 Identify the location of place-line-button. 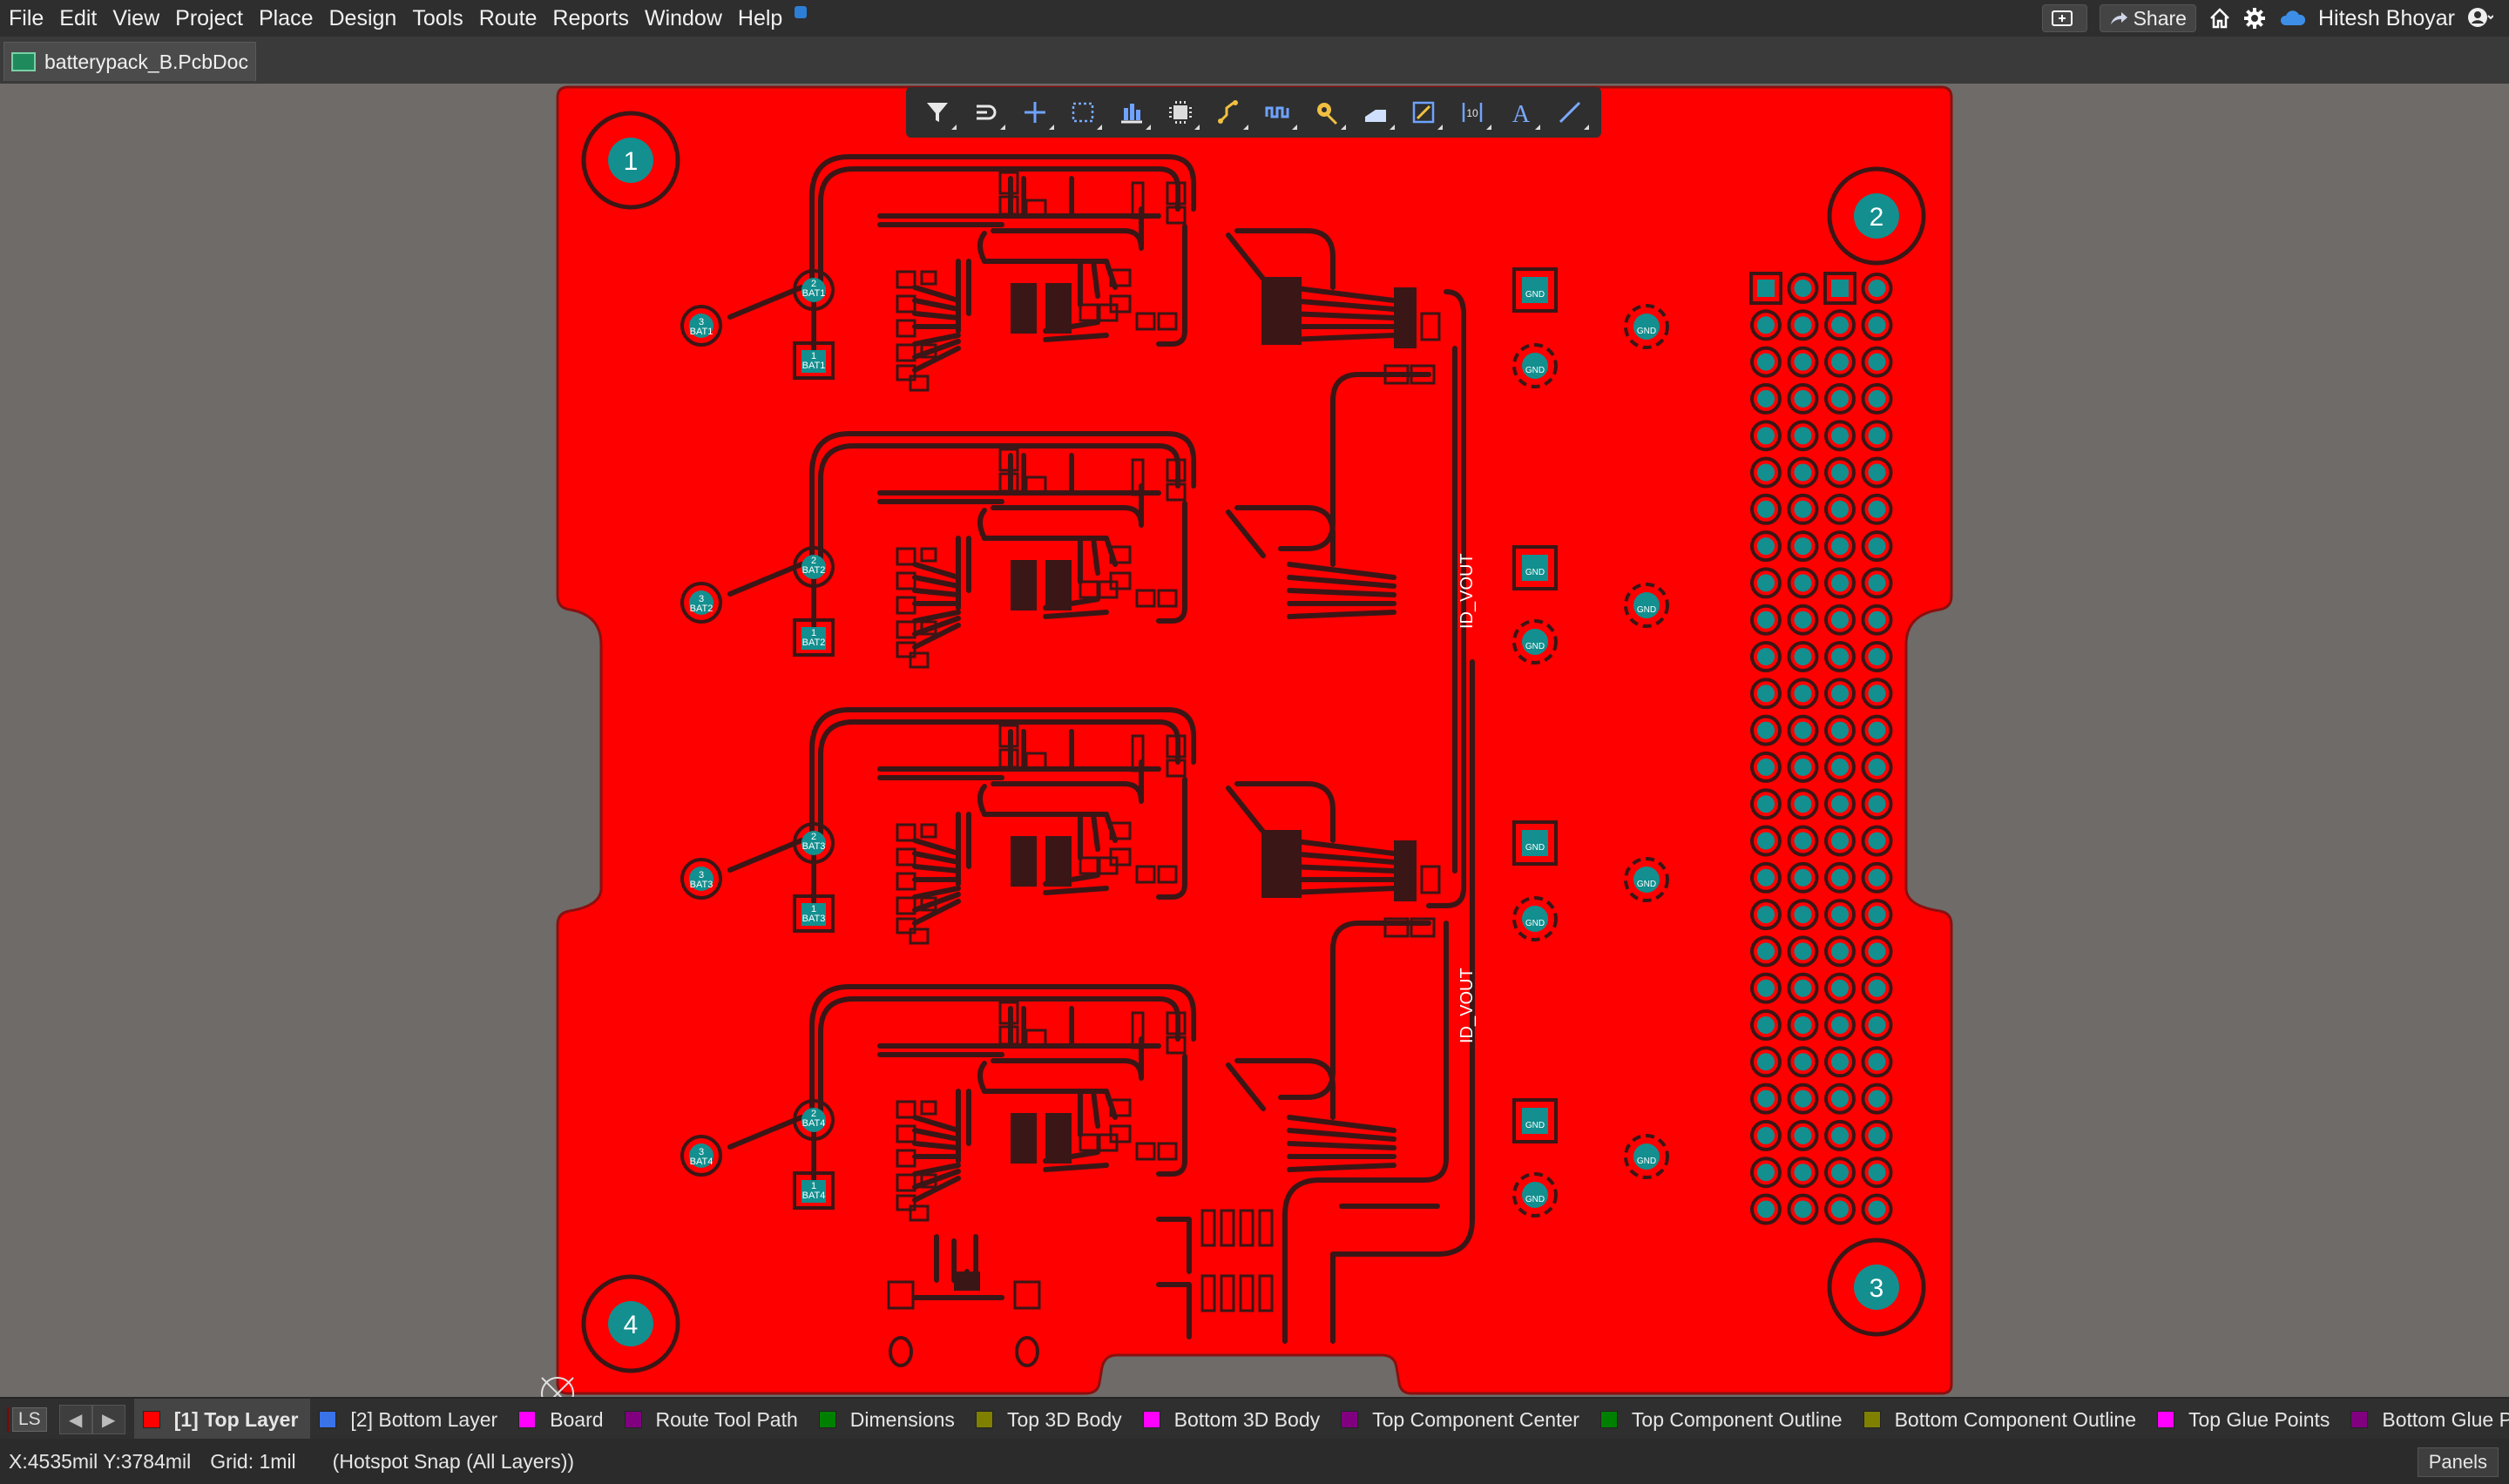
(1570, 112).